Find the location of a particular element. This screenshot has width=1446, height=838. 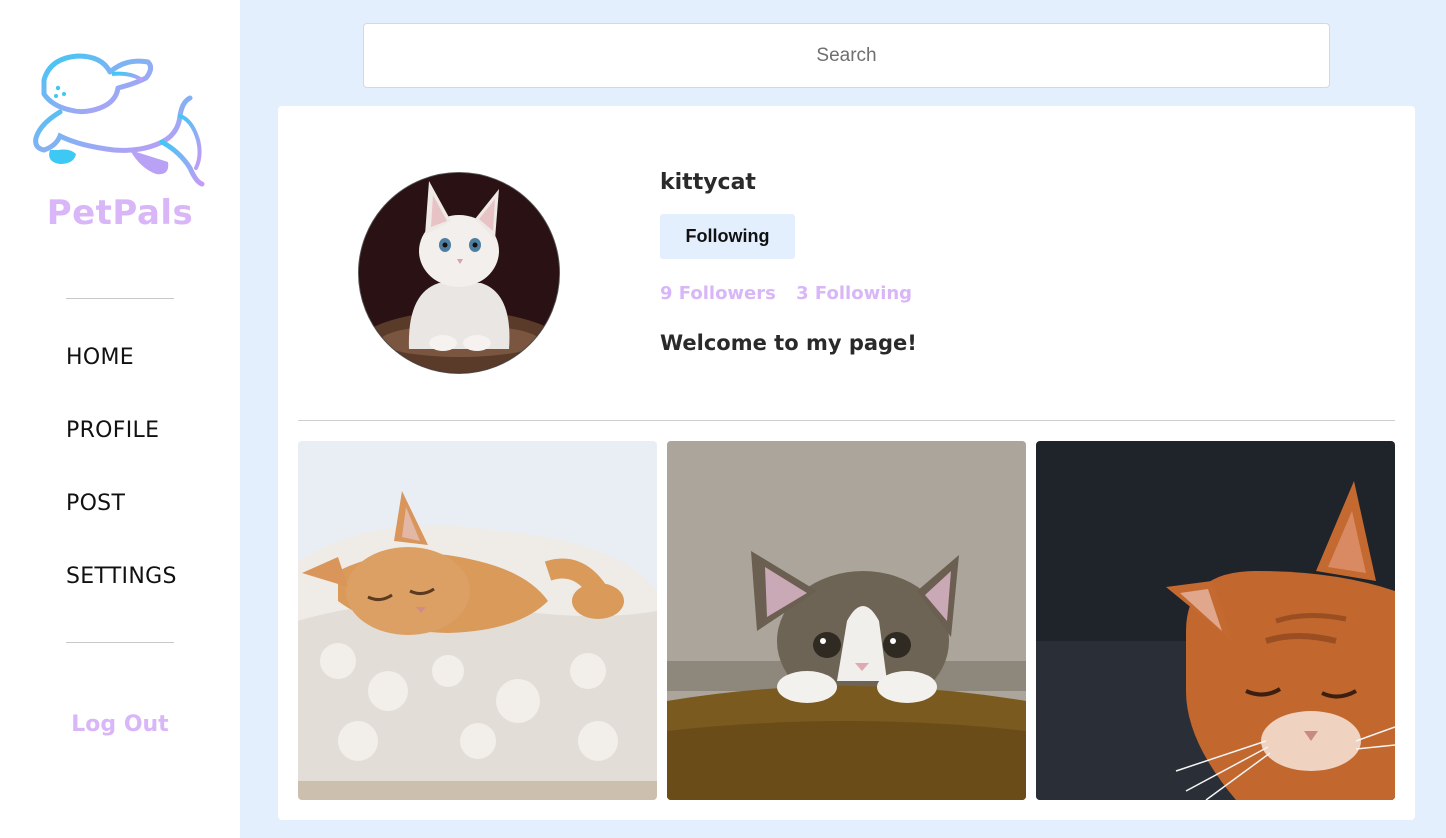

main-nav: HOME PROFILE POST SETTINGS is located at coordinates (121, 486).